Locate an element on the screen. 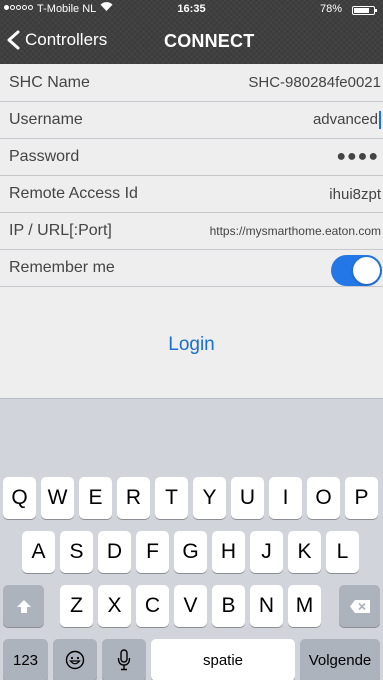 The image size is (383, 680). key-e-label: E is located at coordinates (95, 497).